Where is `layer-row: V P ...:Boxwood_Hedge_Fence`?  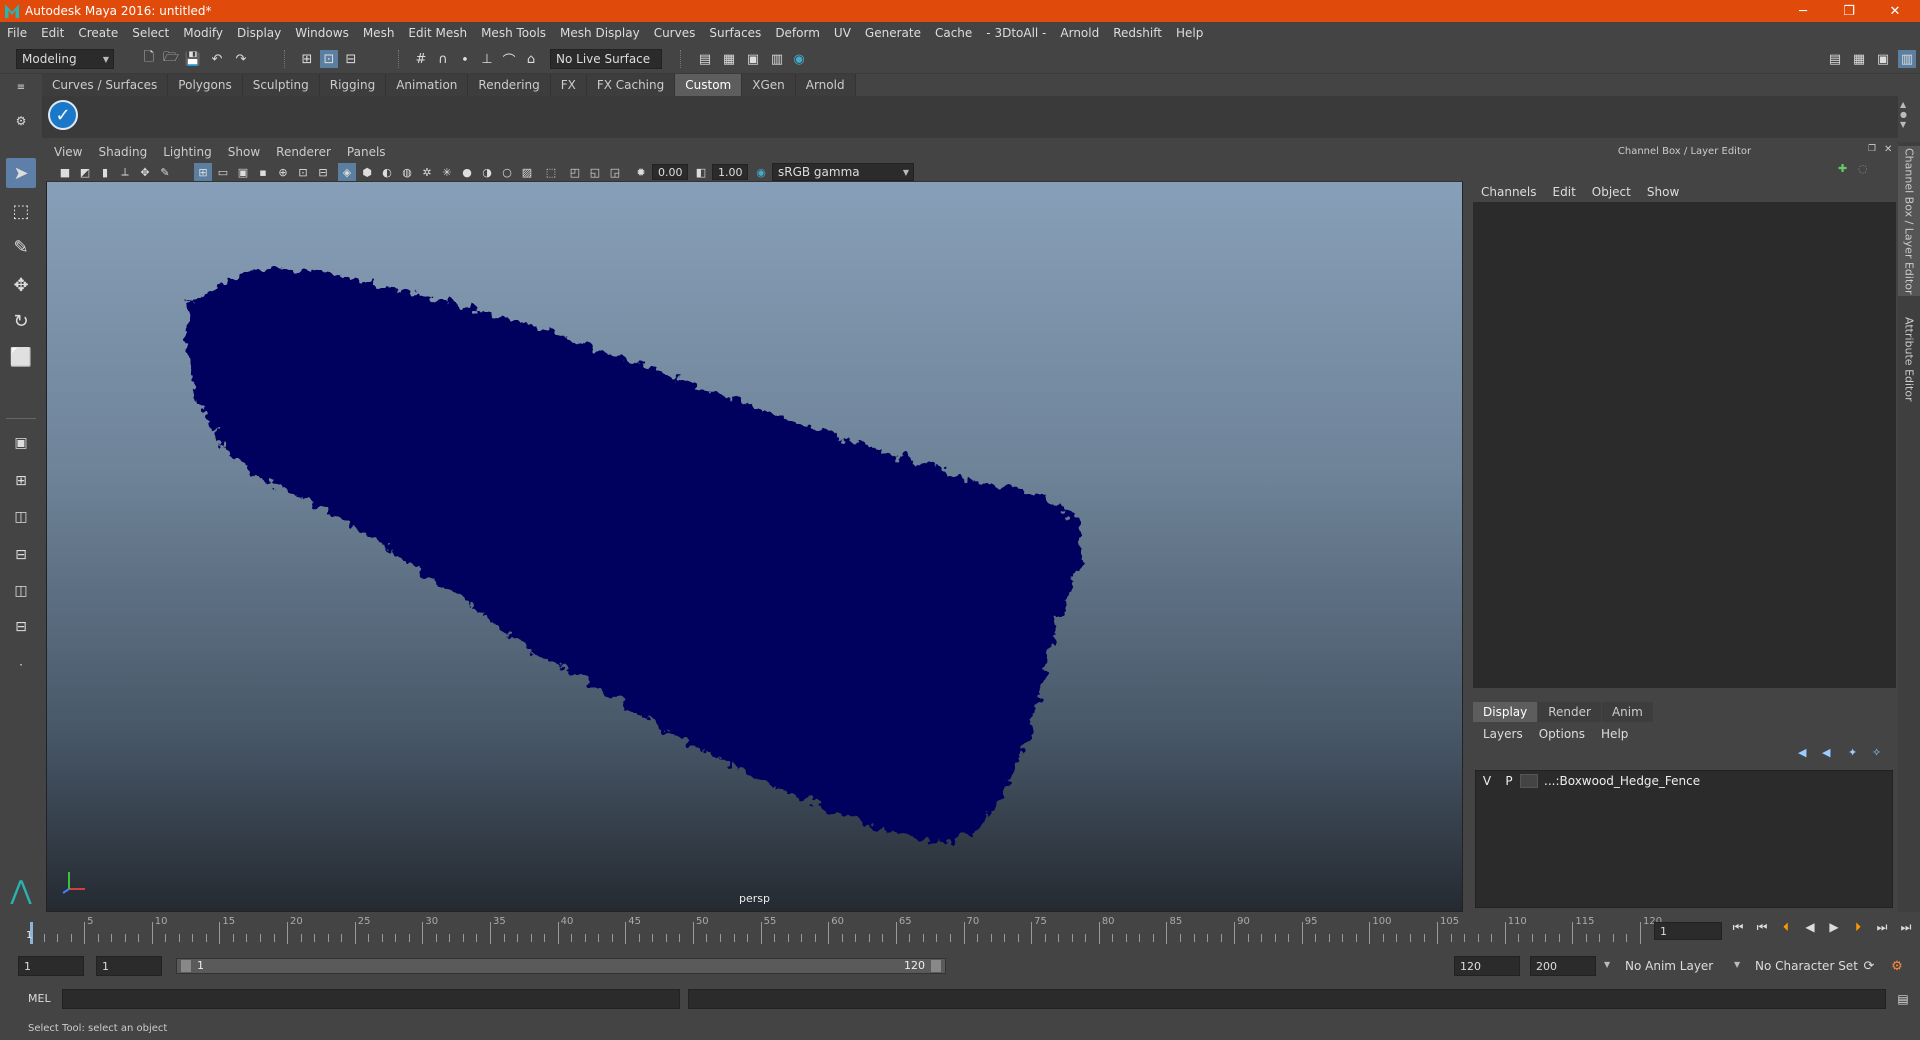
layer-row: V P ...:Boxwood_Hedge_Fence is located at coordinates (1684, 781).